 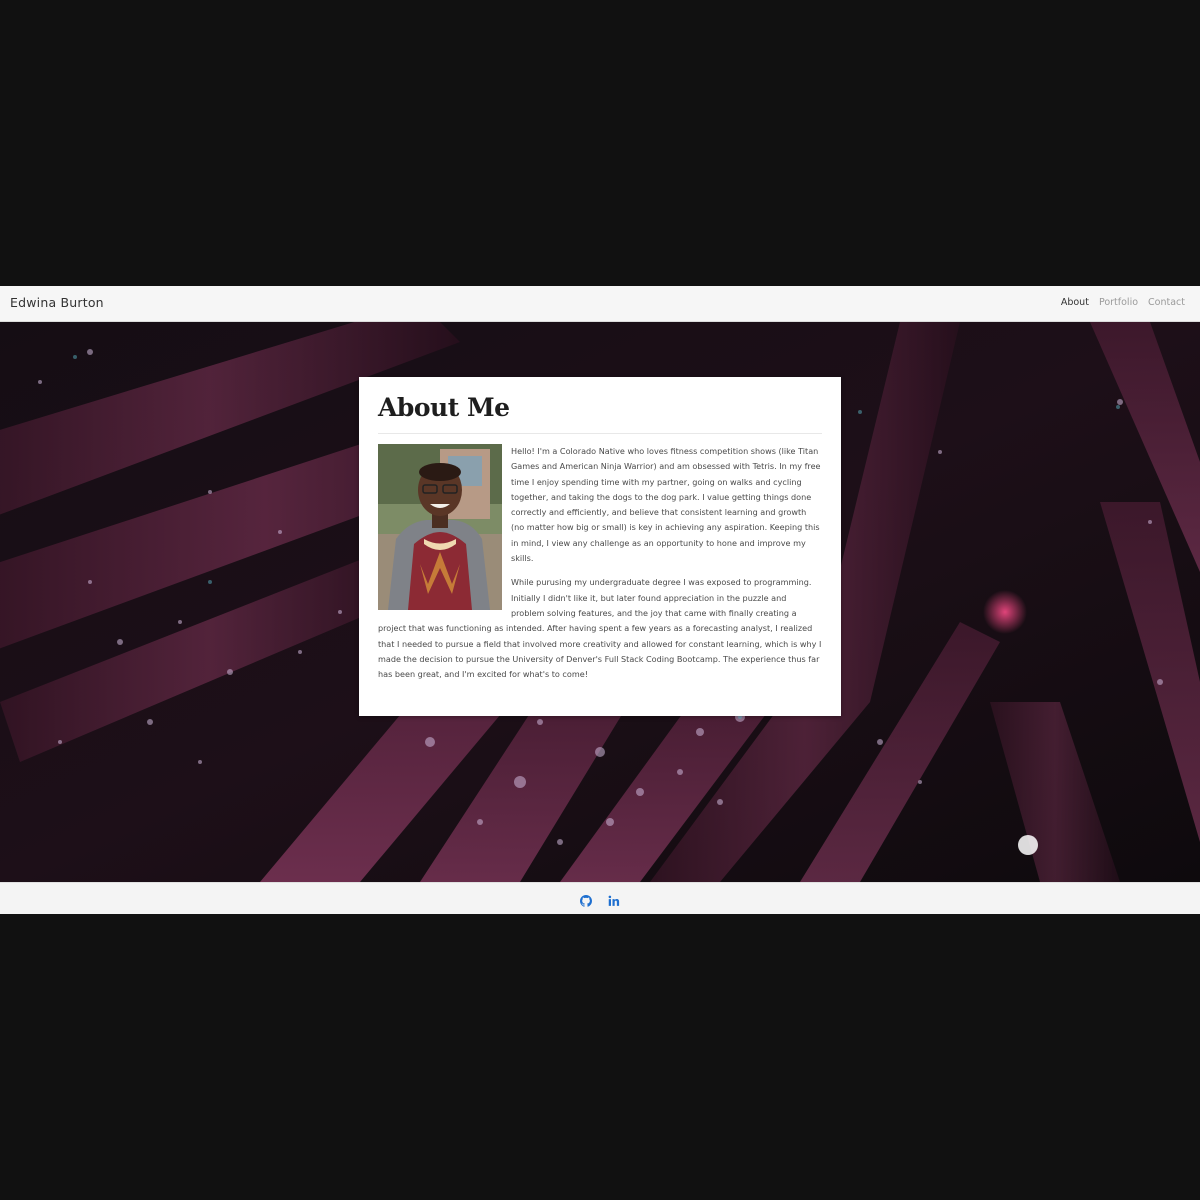 I want to click on page-title: About Me, so click(x=444, y=407).